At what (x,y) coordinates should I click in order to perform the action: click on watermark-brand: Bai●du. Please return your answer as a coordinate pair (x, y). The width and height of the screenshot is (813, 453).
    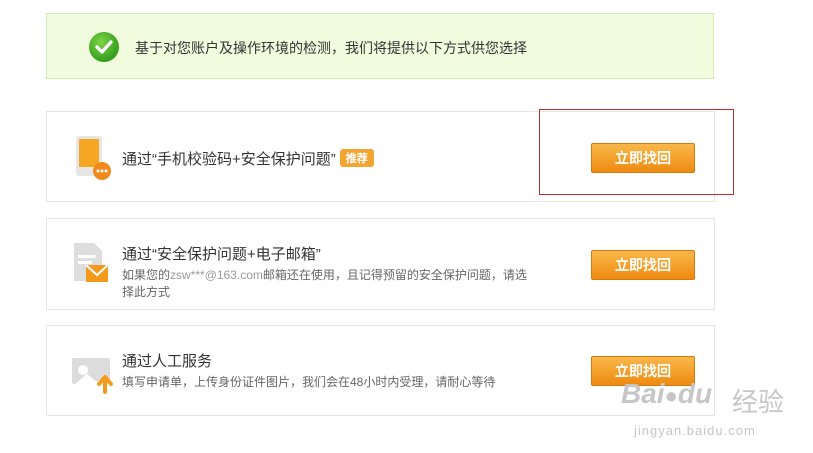
    Looking at the image, I should click on (666, 394).